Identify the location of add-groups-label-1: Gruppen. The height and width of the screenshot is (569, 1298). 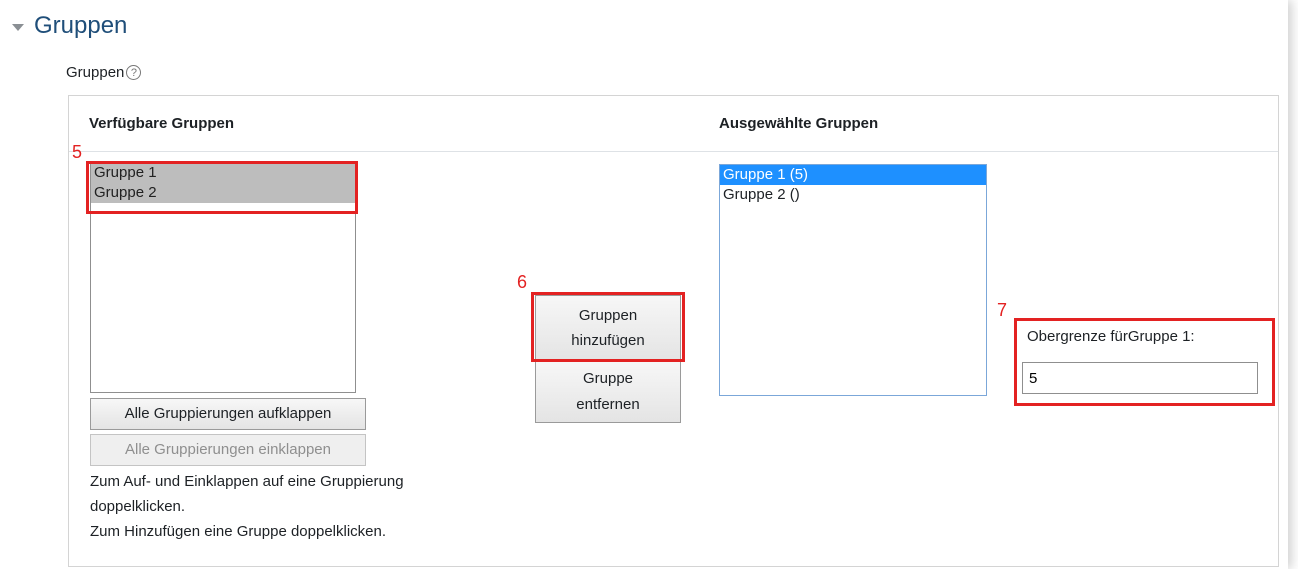
(608, 315).